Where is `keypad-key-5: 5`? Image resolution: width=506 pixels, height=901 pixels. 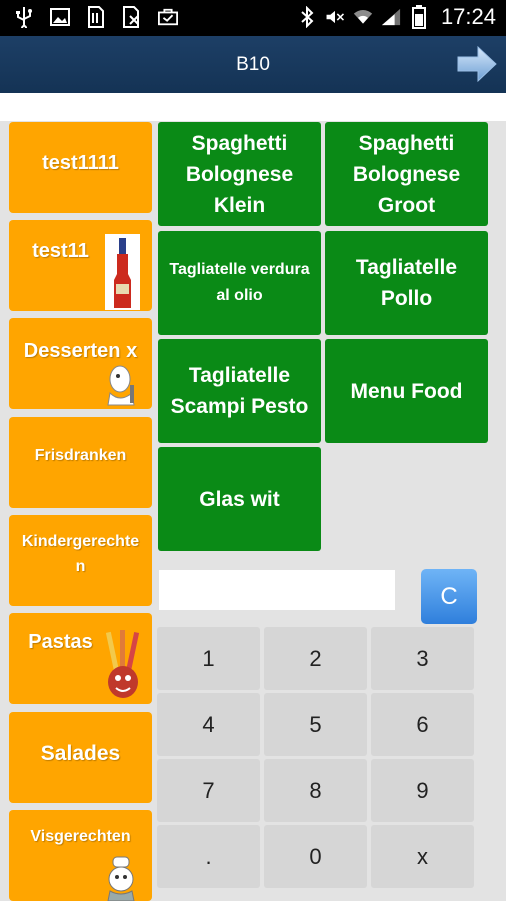
keypad-key-5: 5 is located at coordinates (315, 724).